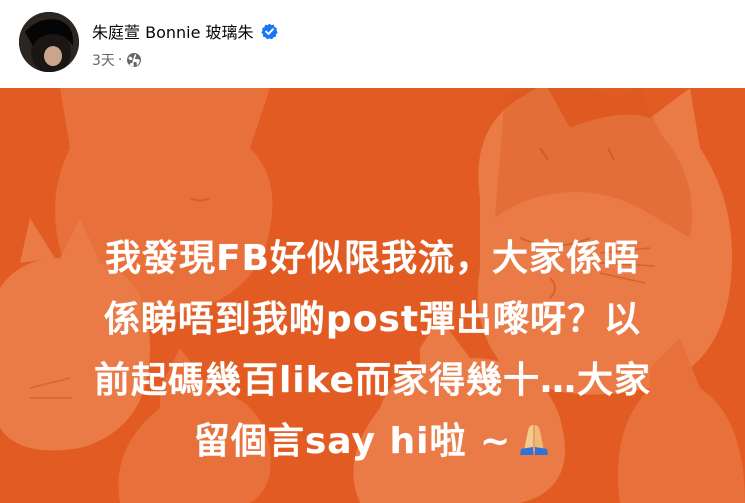 The image size is (745, 503). I want to click on post-timestamp: 3天, so click(103, 60).